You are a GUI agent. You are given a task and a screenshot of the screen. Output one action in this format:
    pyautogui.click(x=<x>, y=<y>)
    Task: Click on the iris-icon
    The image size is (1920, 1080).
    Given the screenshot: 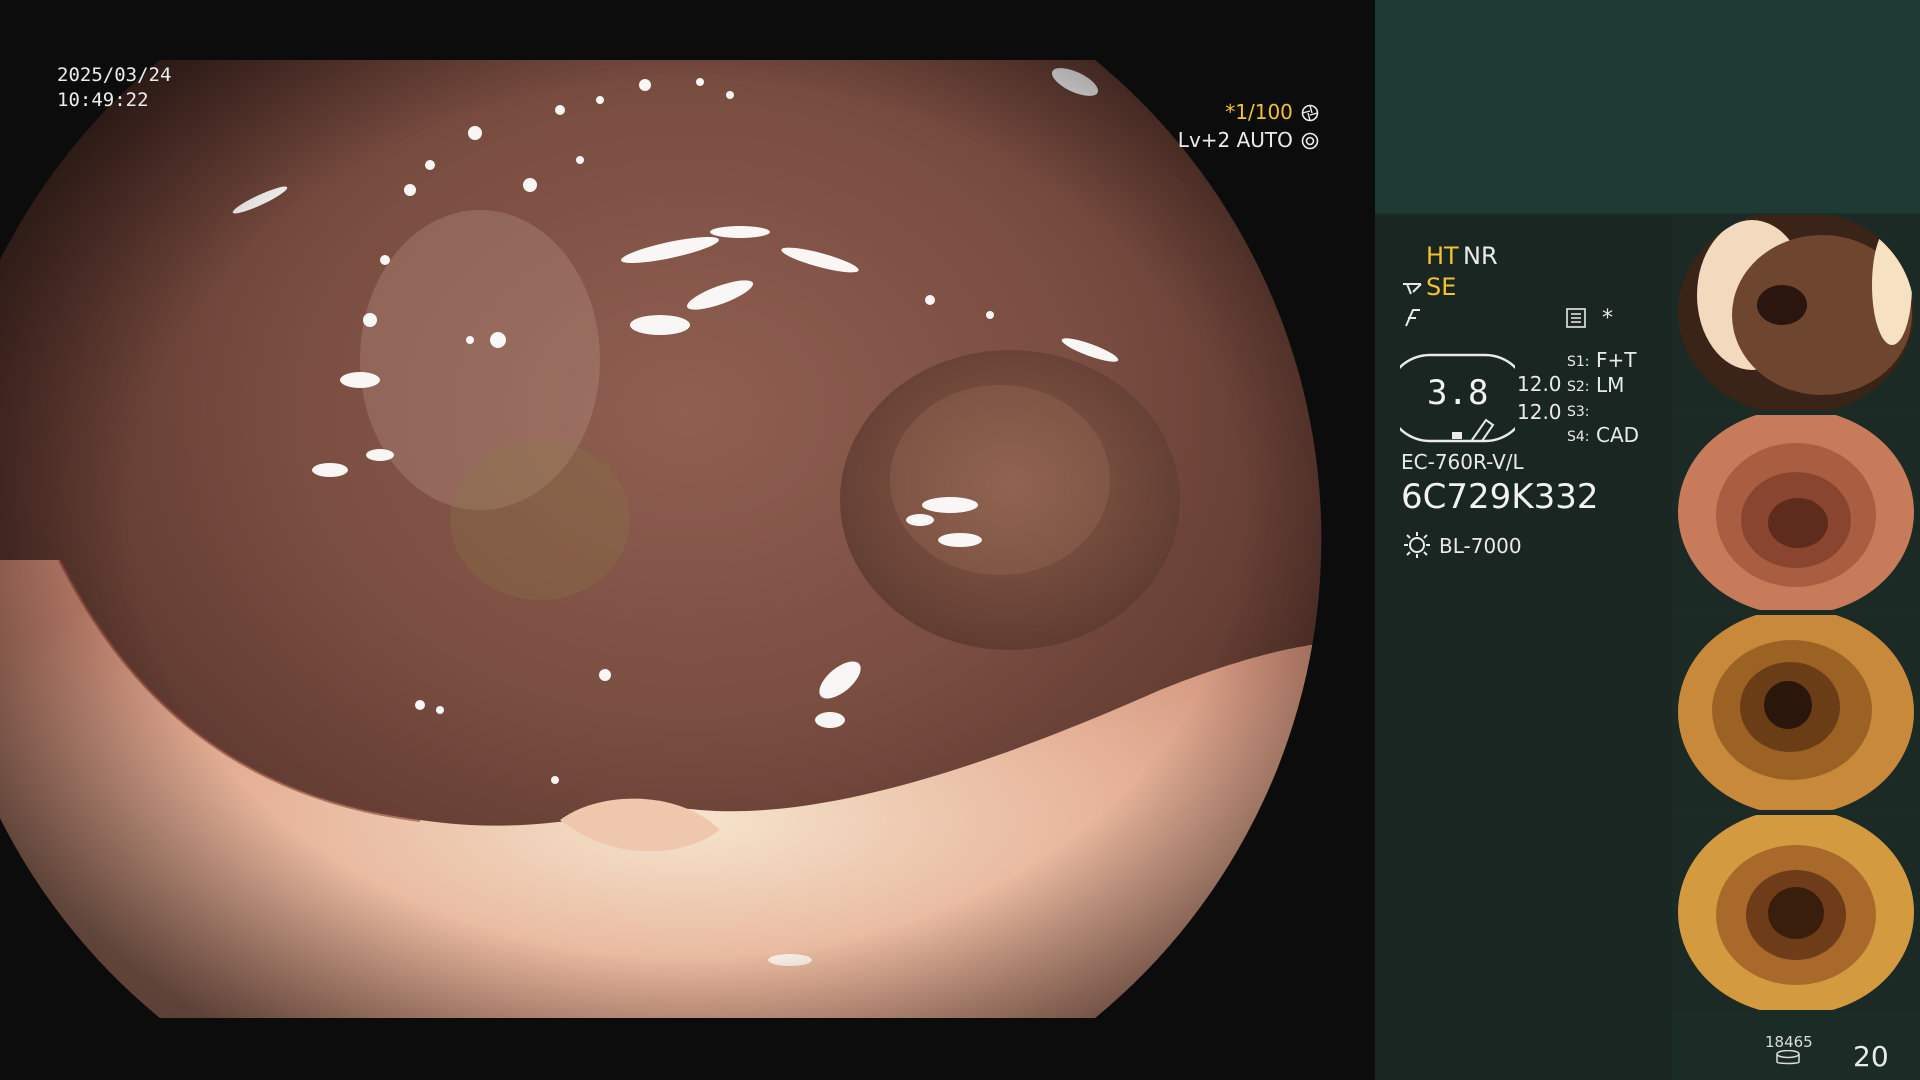 What is the action you would take?
    pyautogui.click(x=1310, y=143)
    